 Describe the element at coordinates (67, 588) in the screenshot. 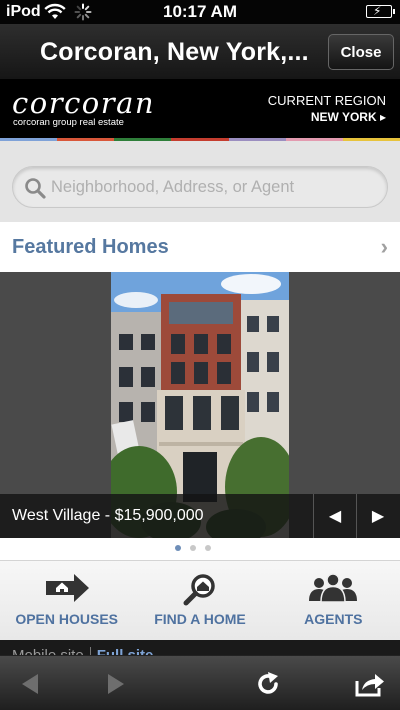

I see `house-arrow-icon` at that location.